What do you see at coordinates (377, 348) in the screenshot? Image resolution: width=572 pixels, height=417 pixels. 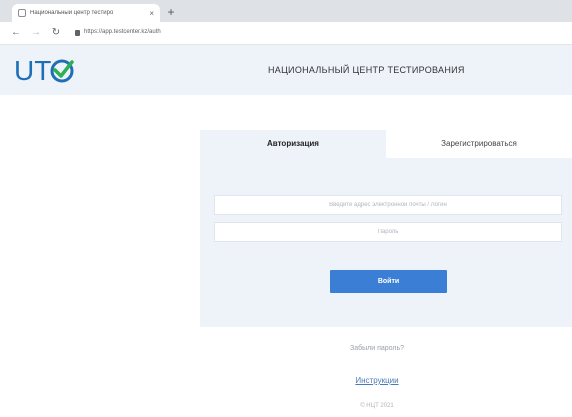 I see `forgot-password-link: Забыли пароль?` at bounding box center [377, 348].